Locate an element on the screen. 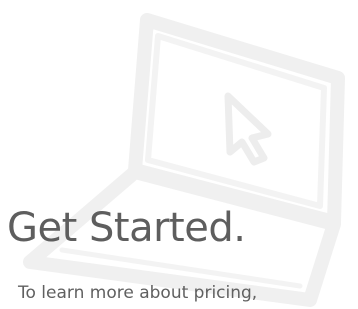 This screenshot has height=309, width=358. pricing-intro-text: To learn more about pricing, is located at coordinates (138, 293).